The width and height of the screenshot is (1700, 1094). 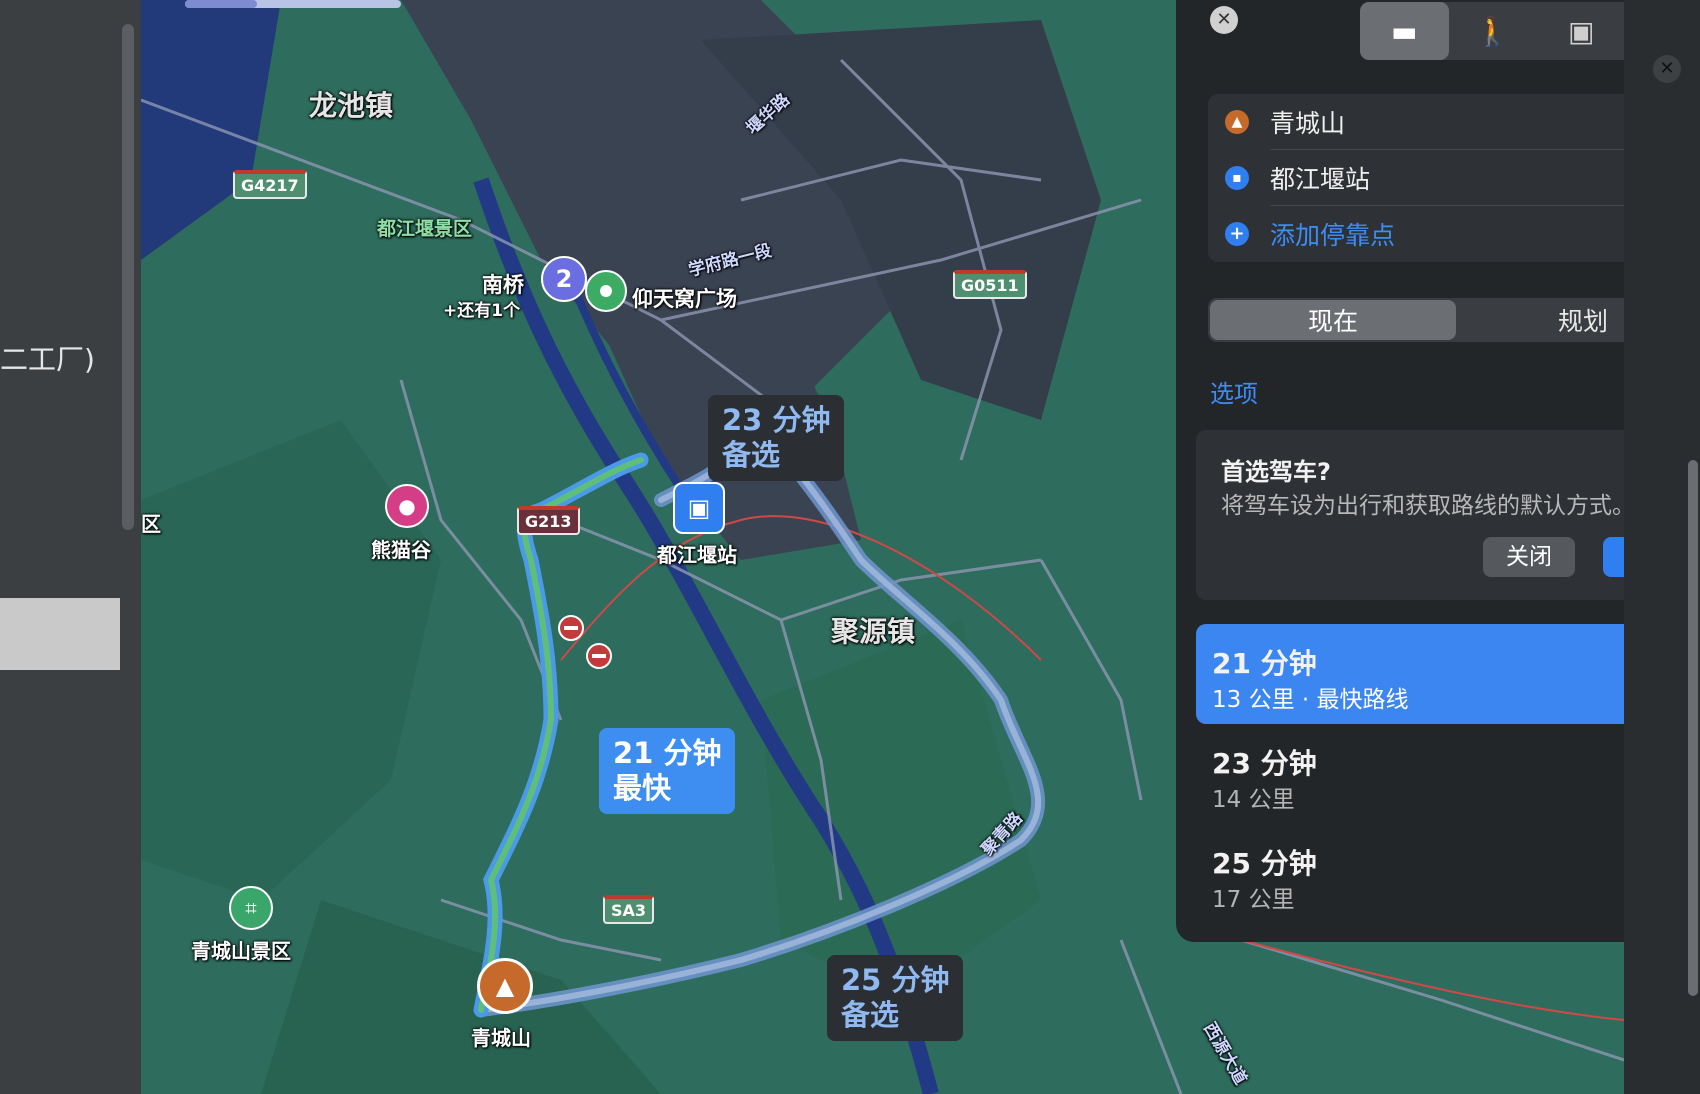 I want to click on poi-plaza-icon, so click(x=606, y=291).